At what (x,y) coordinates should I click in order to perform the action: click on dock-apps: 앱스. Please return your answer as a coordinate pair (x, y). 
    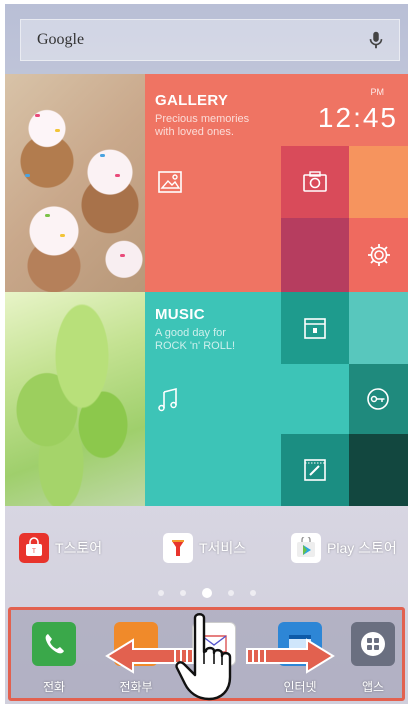
    Looking at the image, I should click on (373, 658).